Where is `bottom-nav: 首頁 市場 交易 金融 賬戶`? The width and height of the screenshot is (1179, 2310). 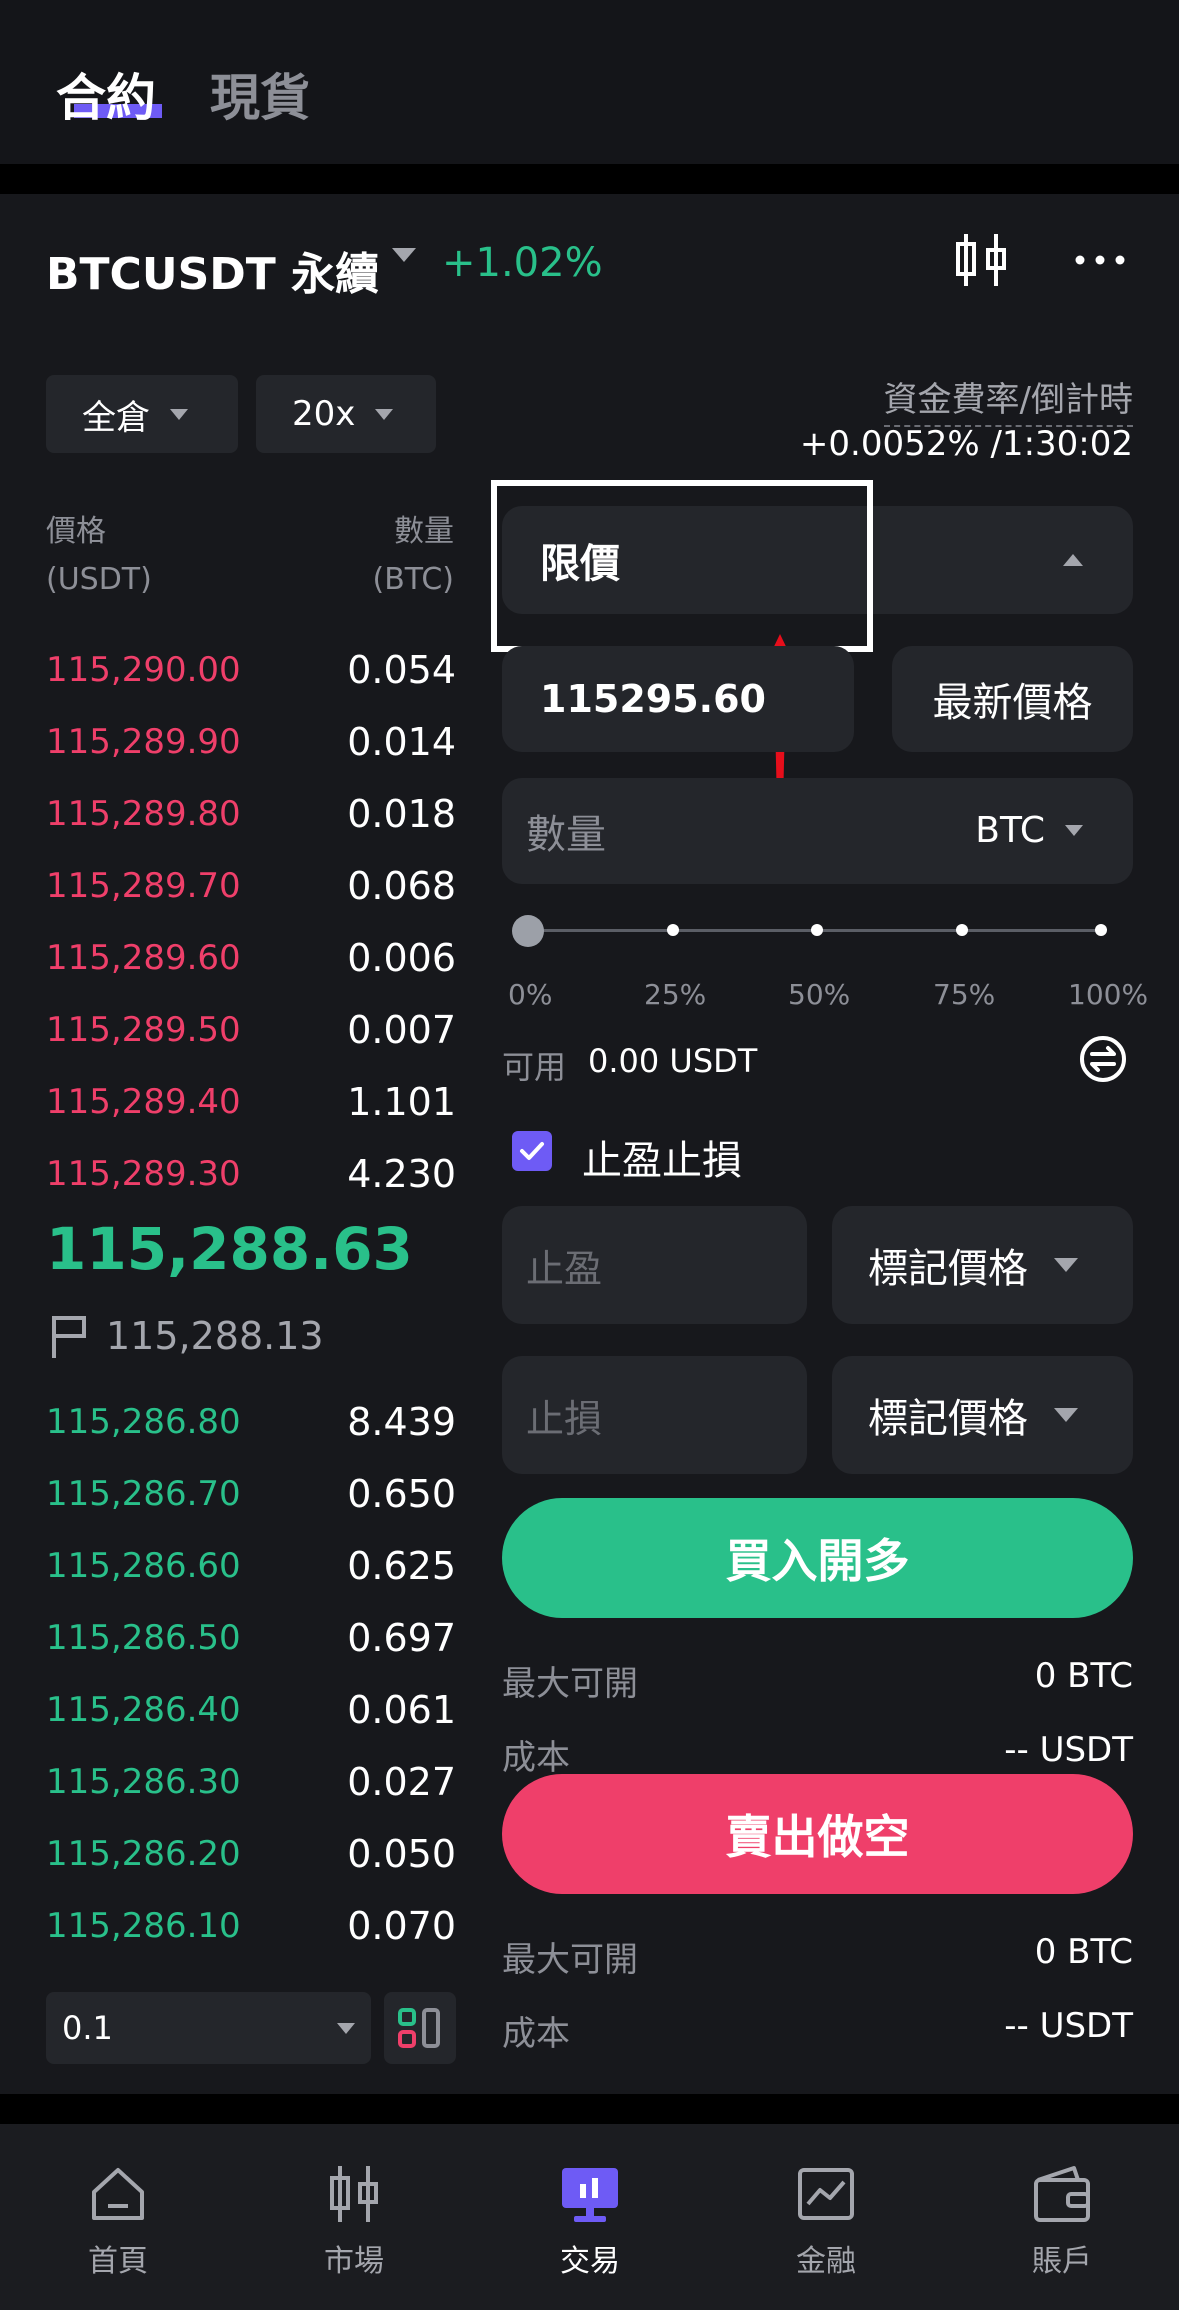 bottom-nav: 首頁 市場 交易 金融 賬戶 is located at coordinates (589, 2217).